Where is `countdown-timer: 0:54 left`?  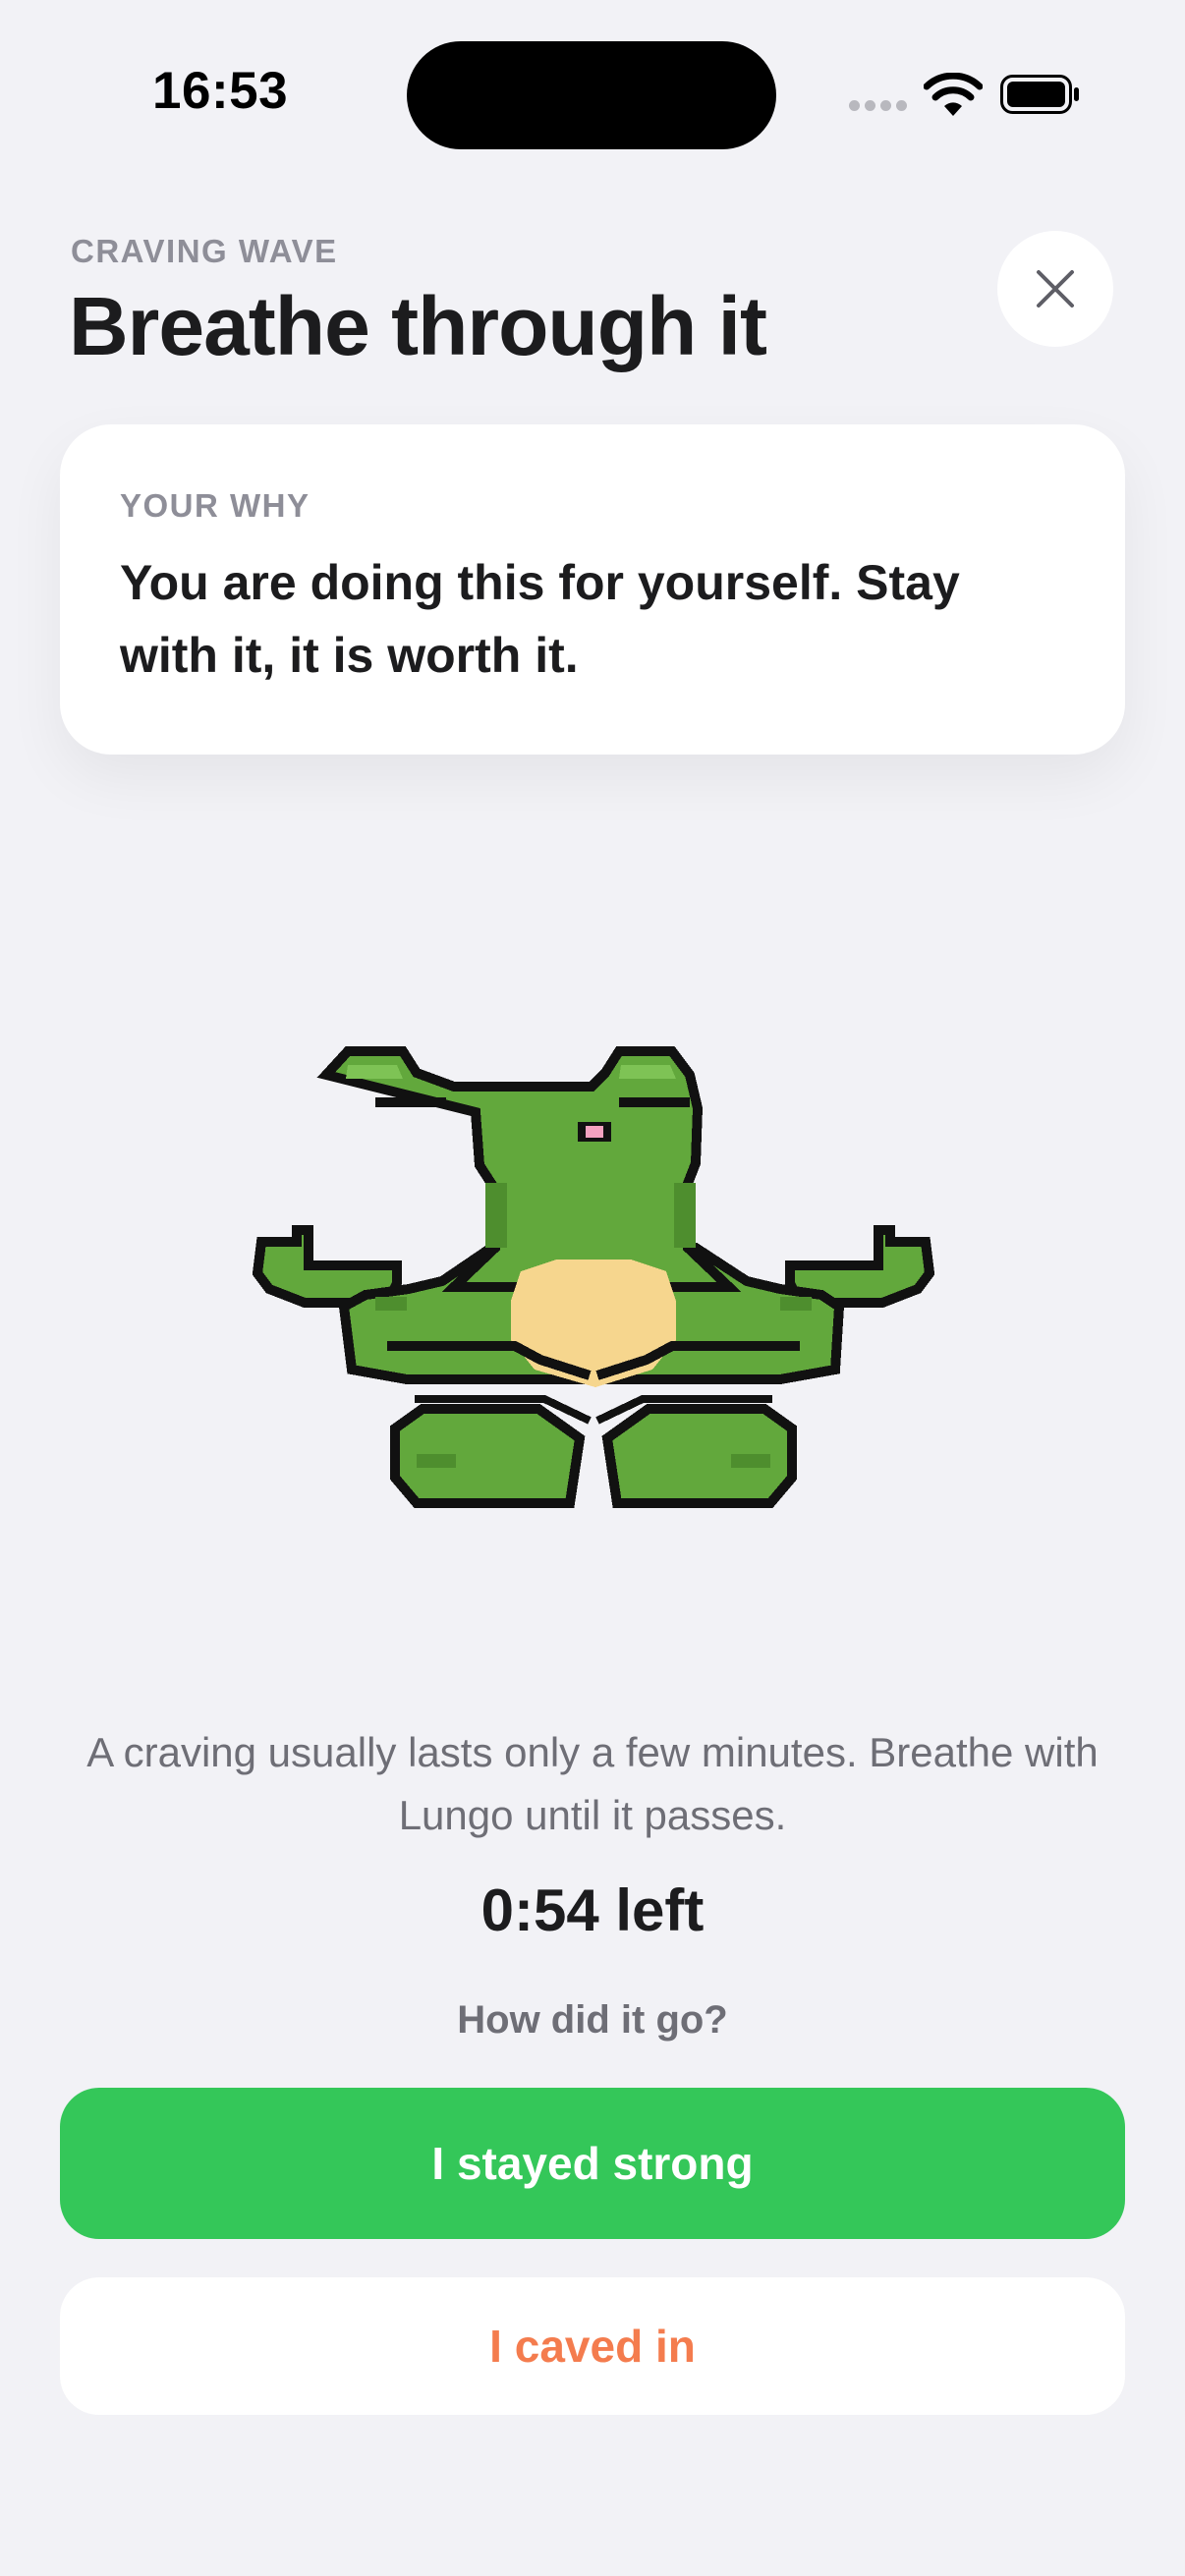 countdown-timer: 0:54 left is located at coordinates (592, 1910).